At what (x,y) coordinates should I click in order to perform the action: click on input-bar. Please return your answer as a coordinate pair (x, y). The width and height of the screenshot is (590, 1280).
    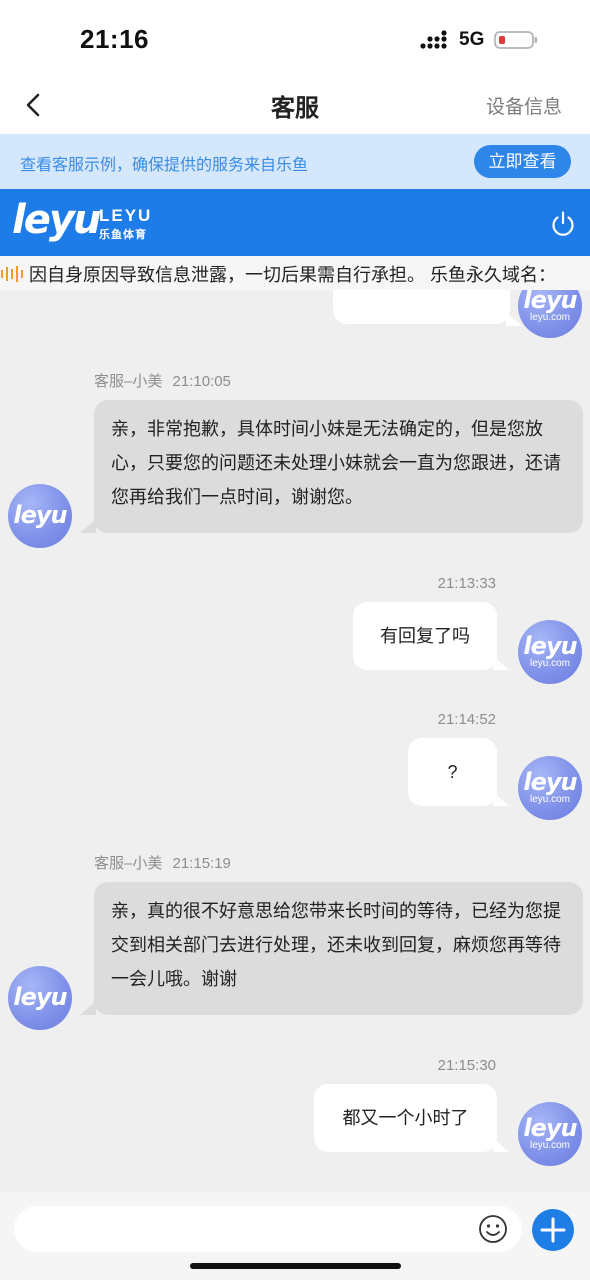
    Looking at the image, I should click on (295, 1236).